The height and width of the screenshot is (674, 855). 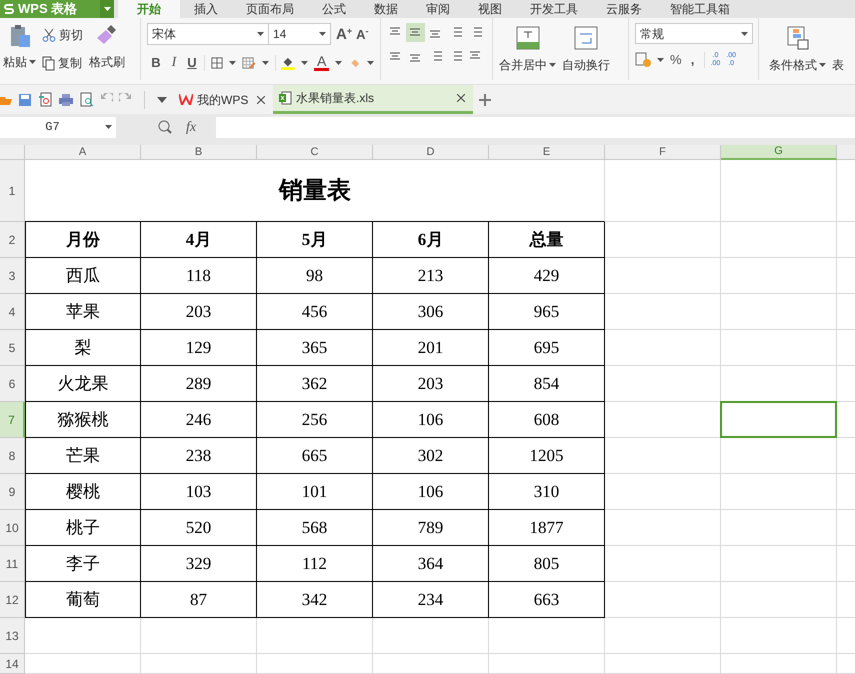 I want to click on table-cell: 789, so click(x=431, y=528).